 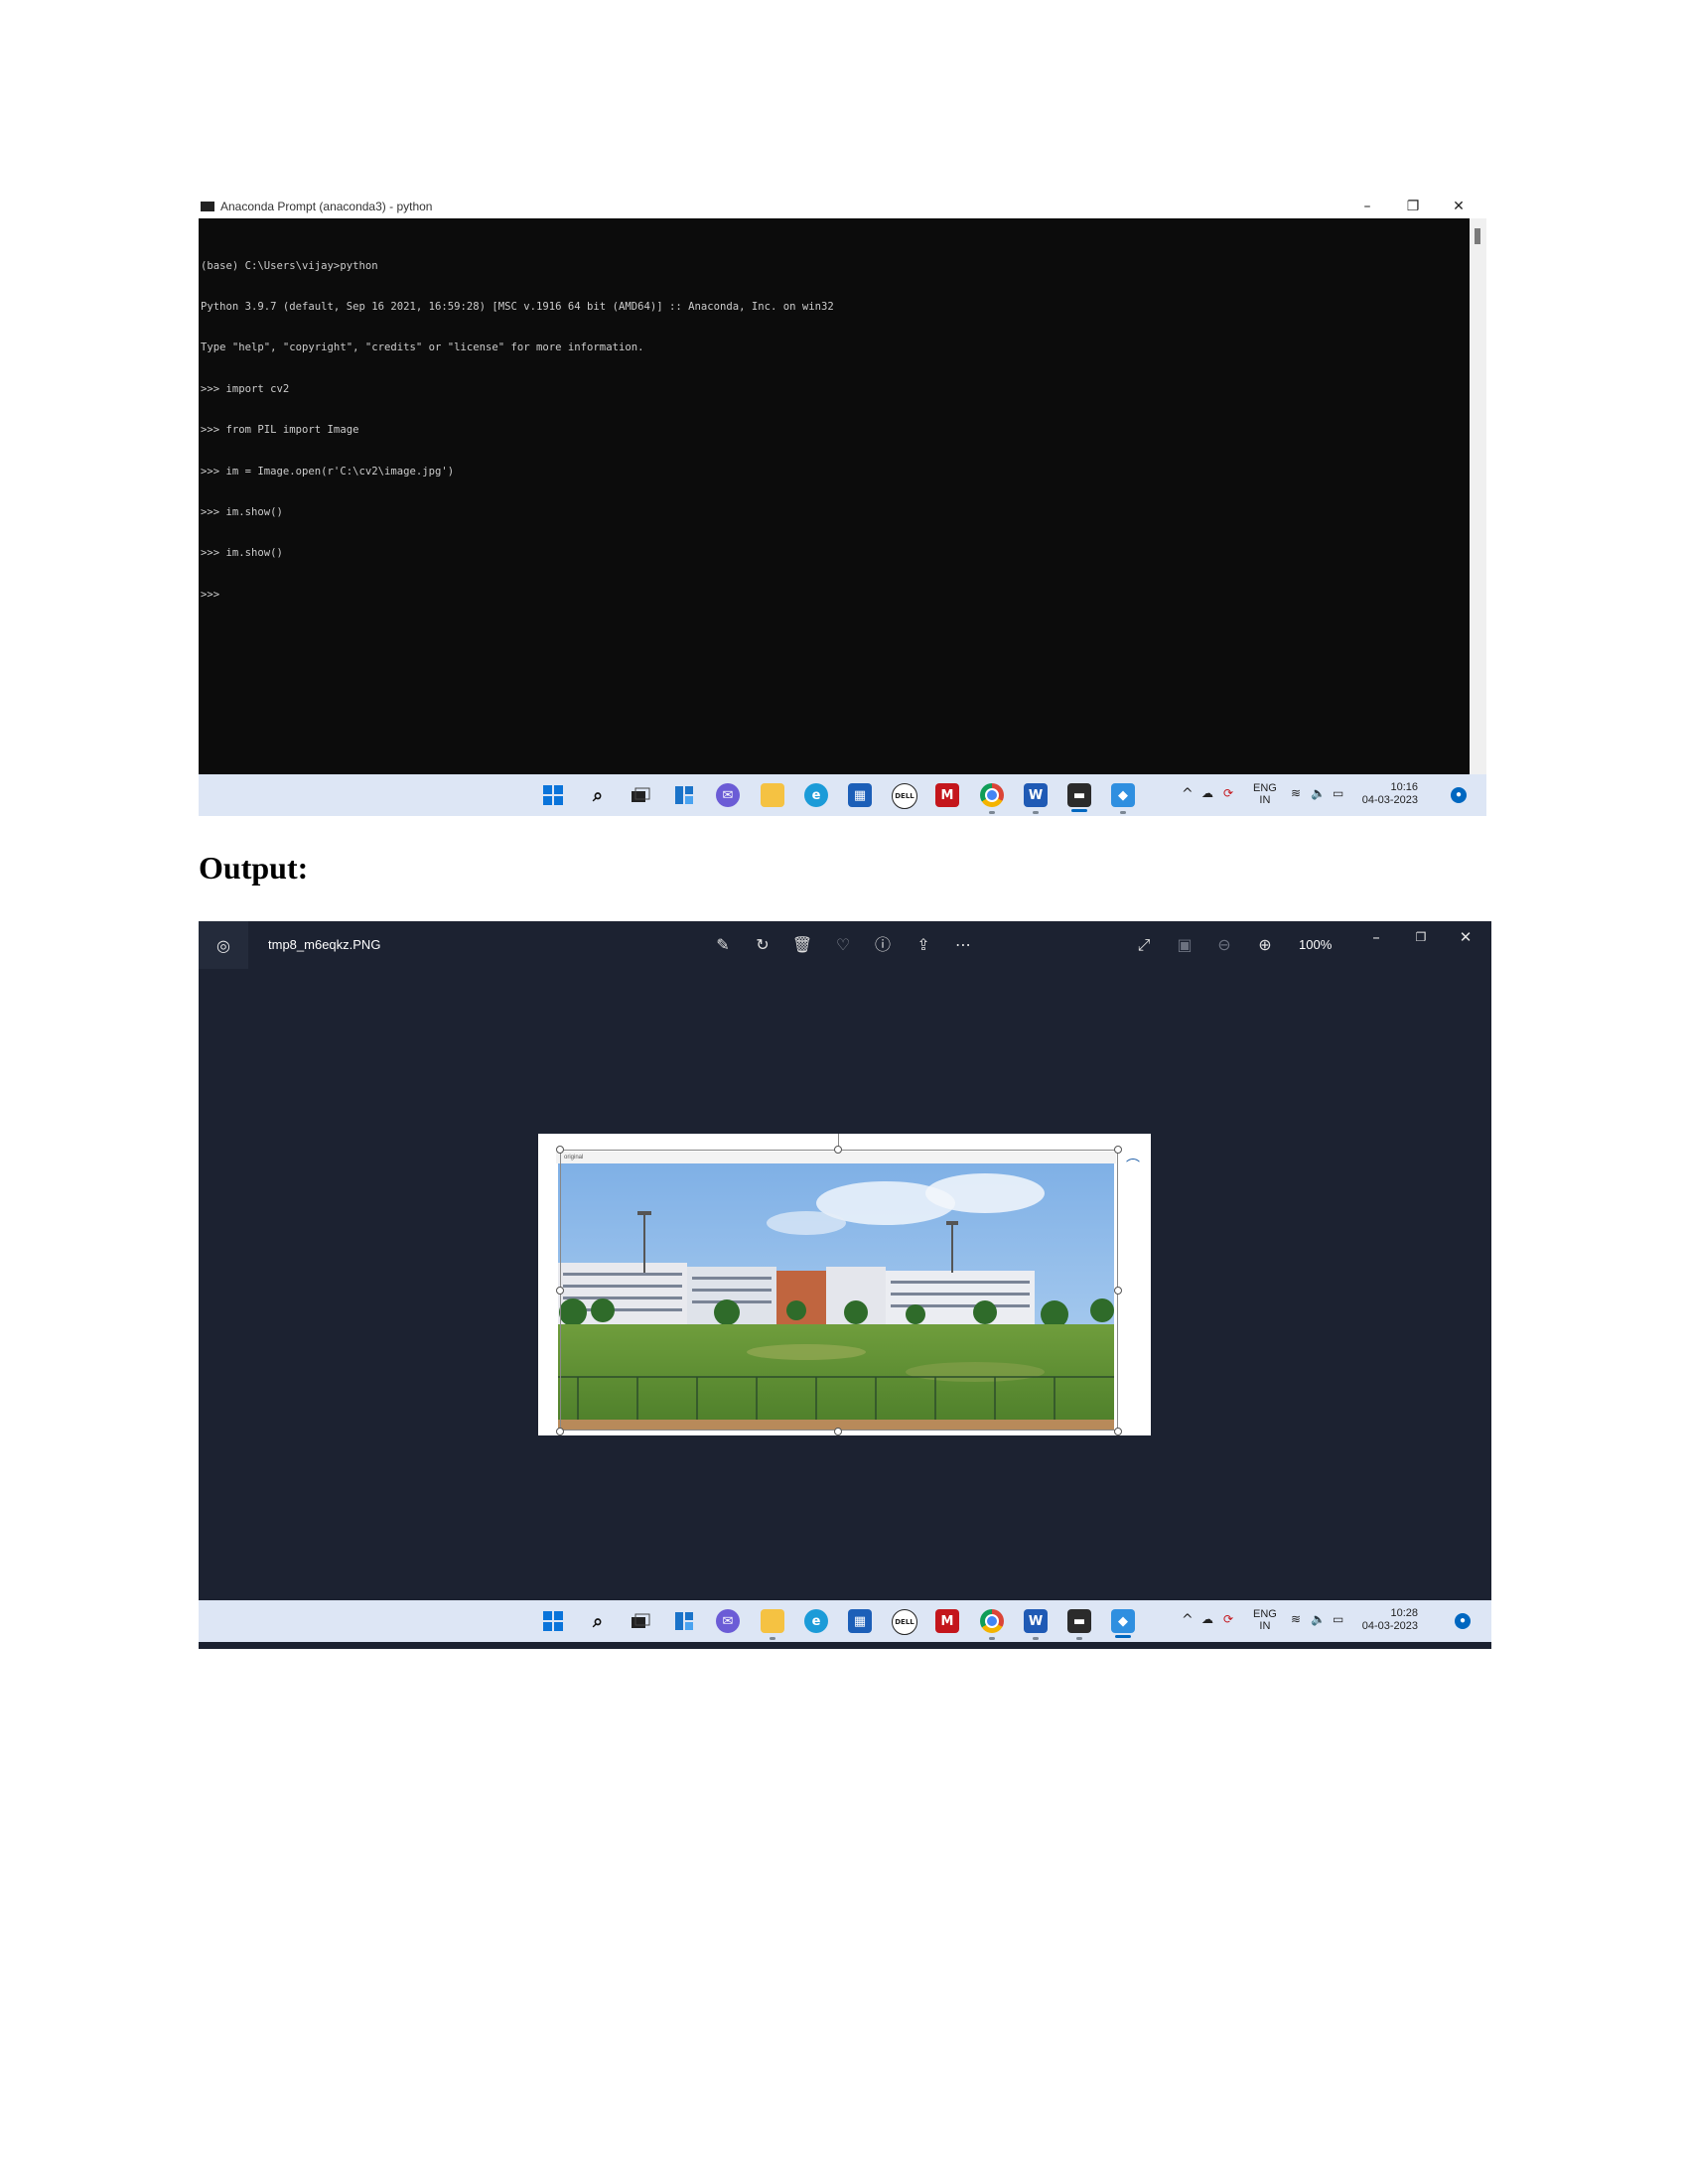 What do you see at coordinates (1404, 1613) in the screenshot?
I see `clock-time: 10:28` at bounding box center [1404, 1613].